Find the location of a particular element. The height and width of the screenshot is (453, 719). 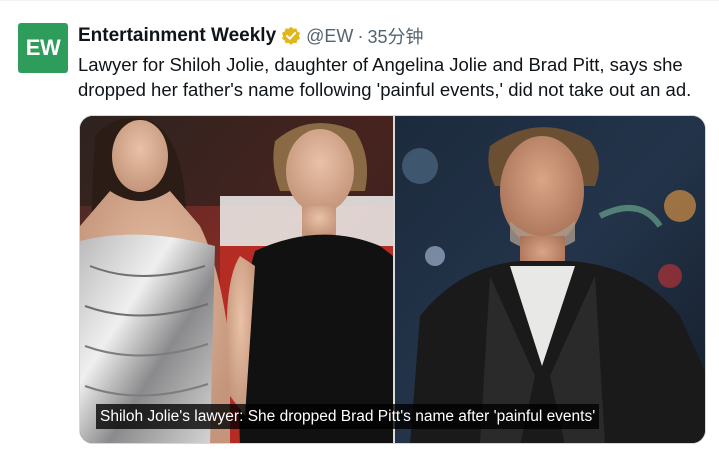

timestamp: 35分钟 is located at coordinates (395, 36).